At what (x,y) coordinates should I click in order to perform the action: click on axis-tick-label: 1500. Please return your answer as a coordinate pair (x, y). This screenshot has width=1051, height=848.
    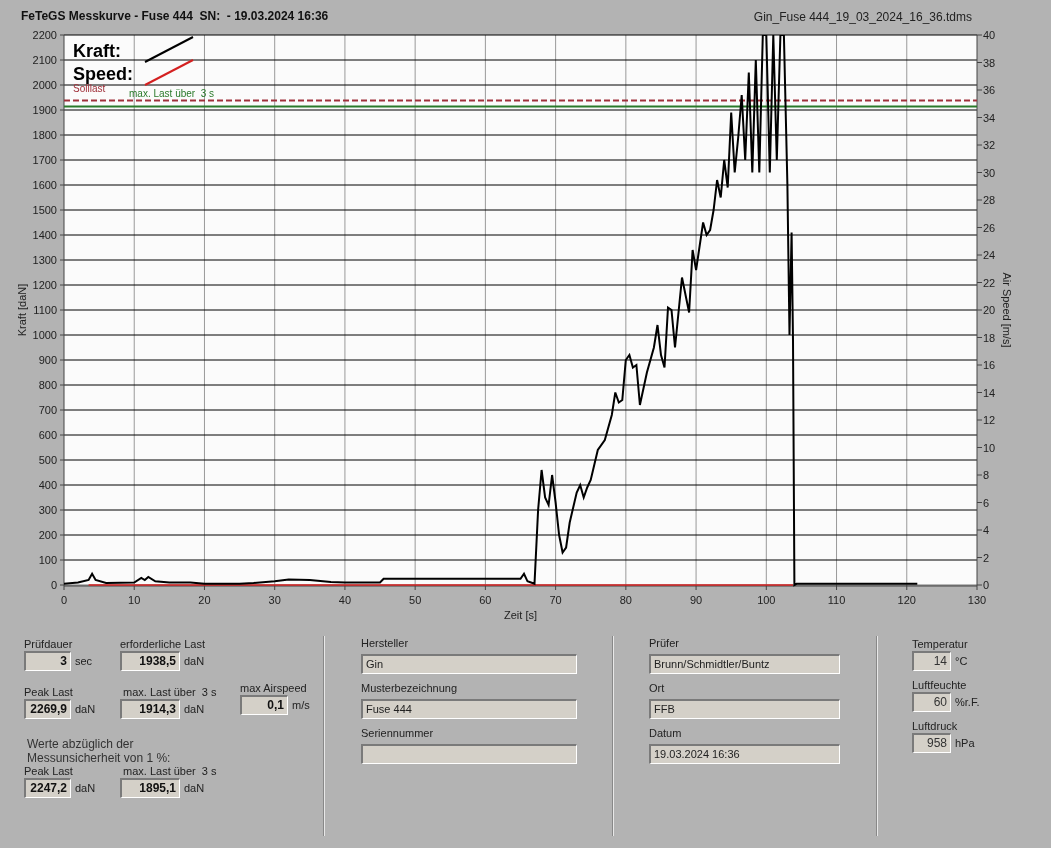
    Looking at the image, I should click on (44, 210).